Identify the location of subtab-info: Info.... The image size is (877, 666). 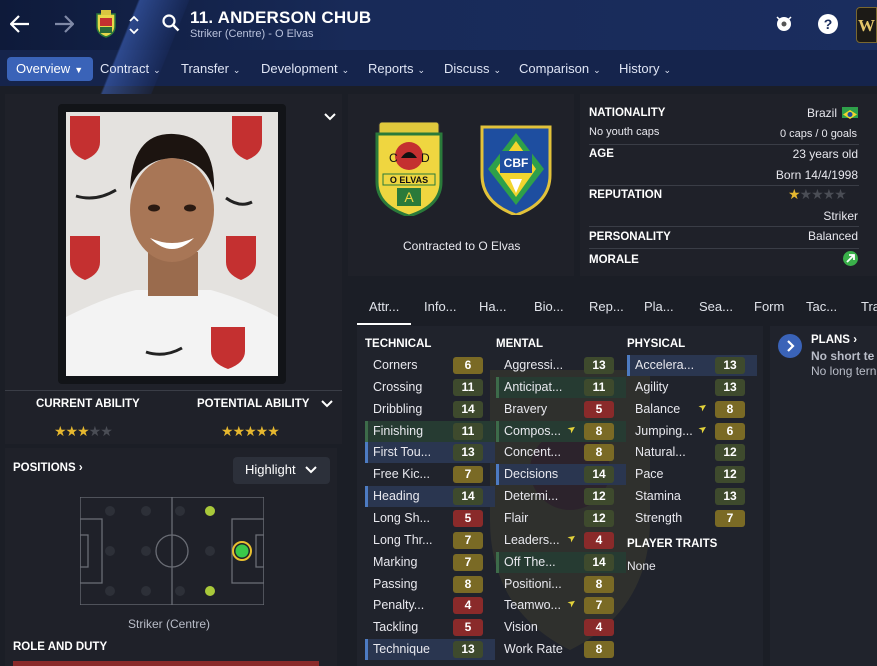
(440, 306).